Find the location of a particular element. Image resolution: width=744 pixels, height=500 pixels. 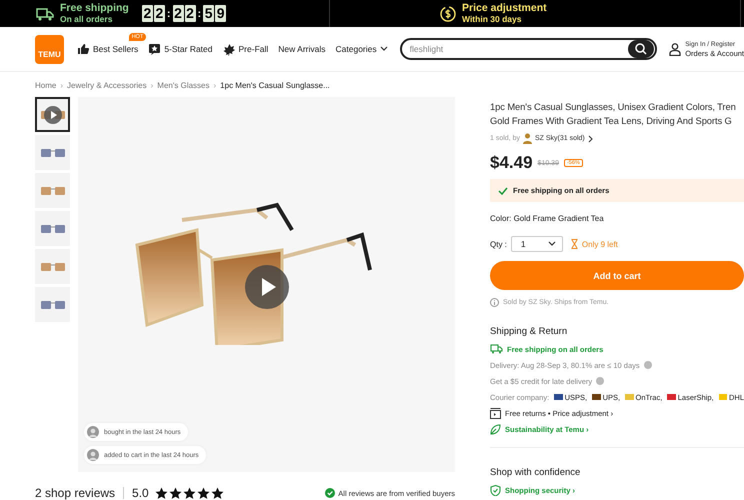

promo-title: Price adjustment is located at coordinates (504, 8).